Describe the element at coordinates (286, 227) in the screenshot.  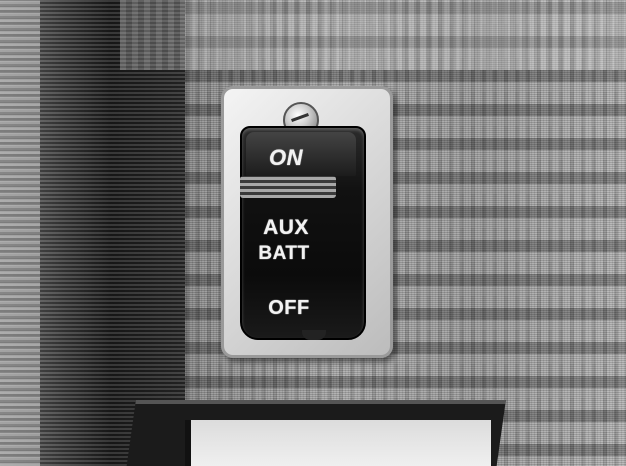
I see `aux-label: AUX` at that location.